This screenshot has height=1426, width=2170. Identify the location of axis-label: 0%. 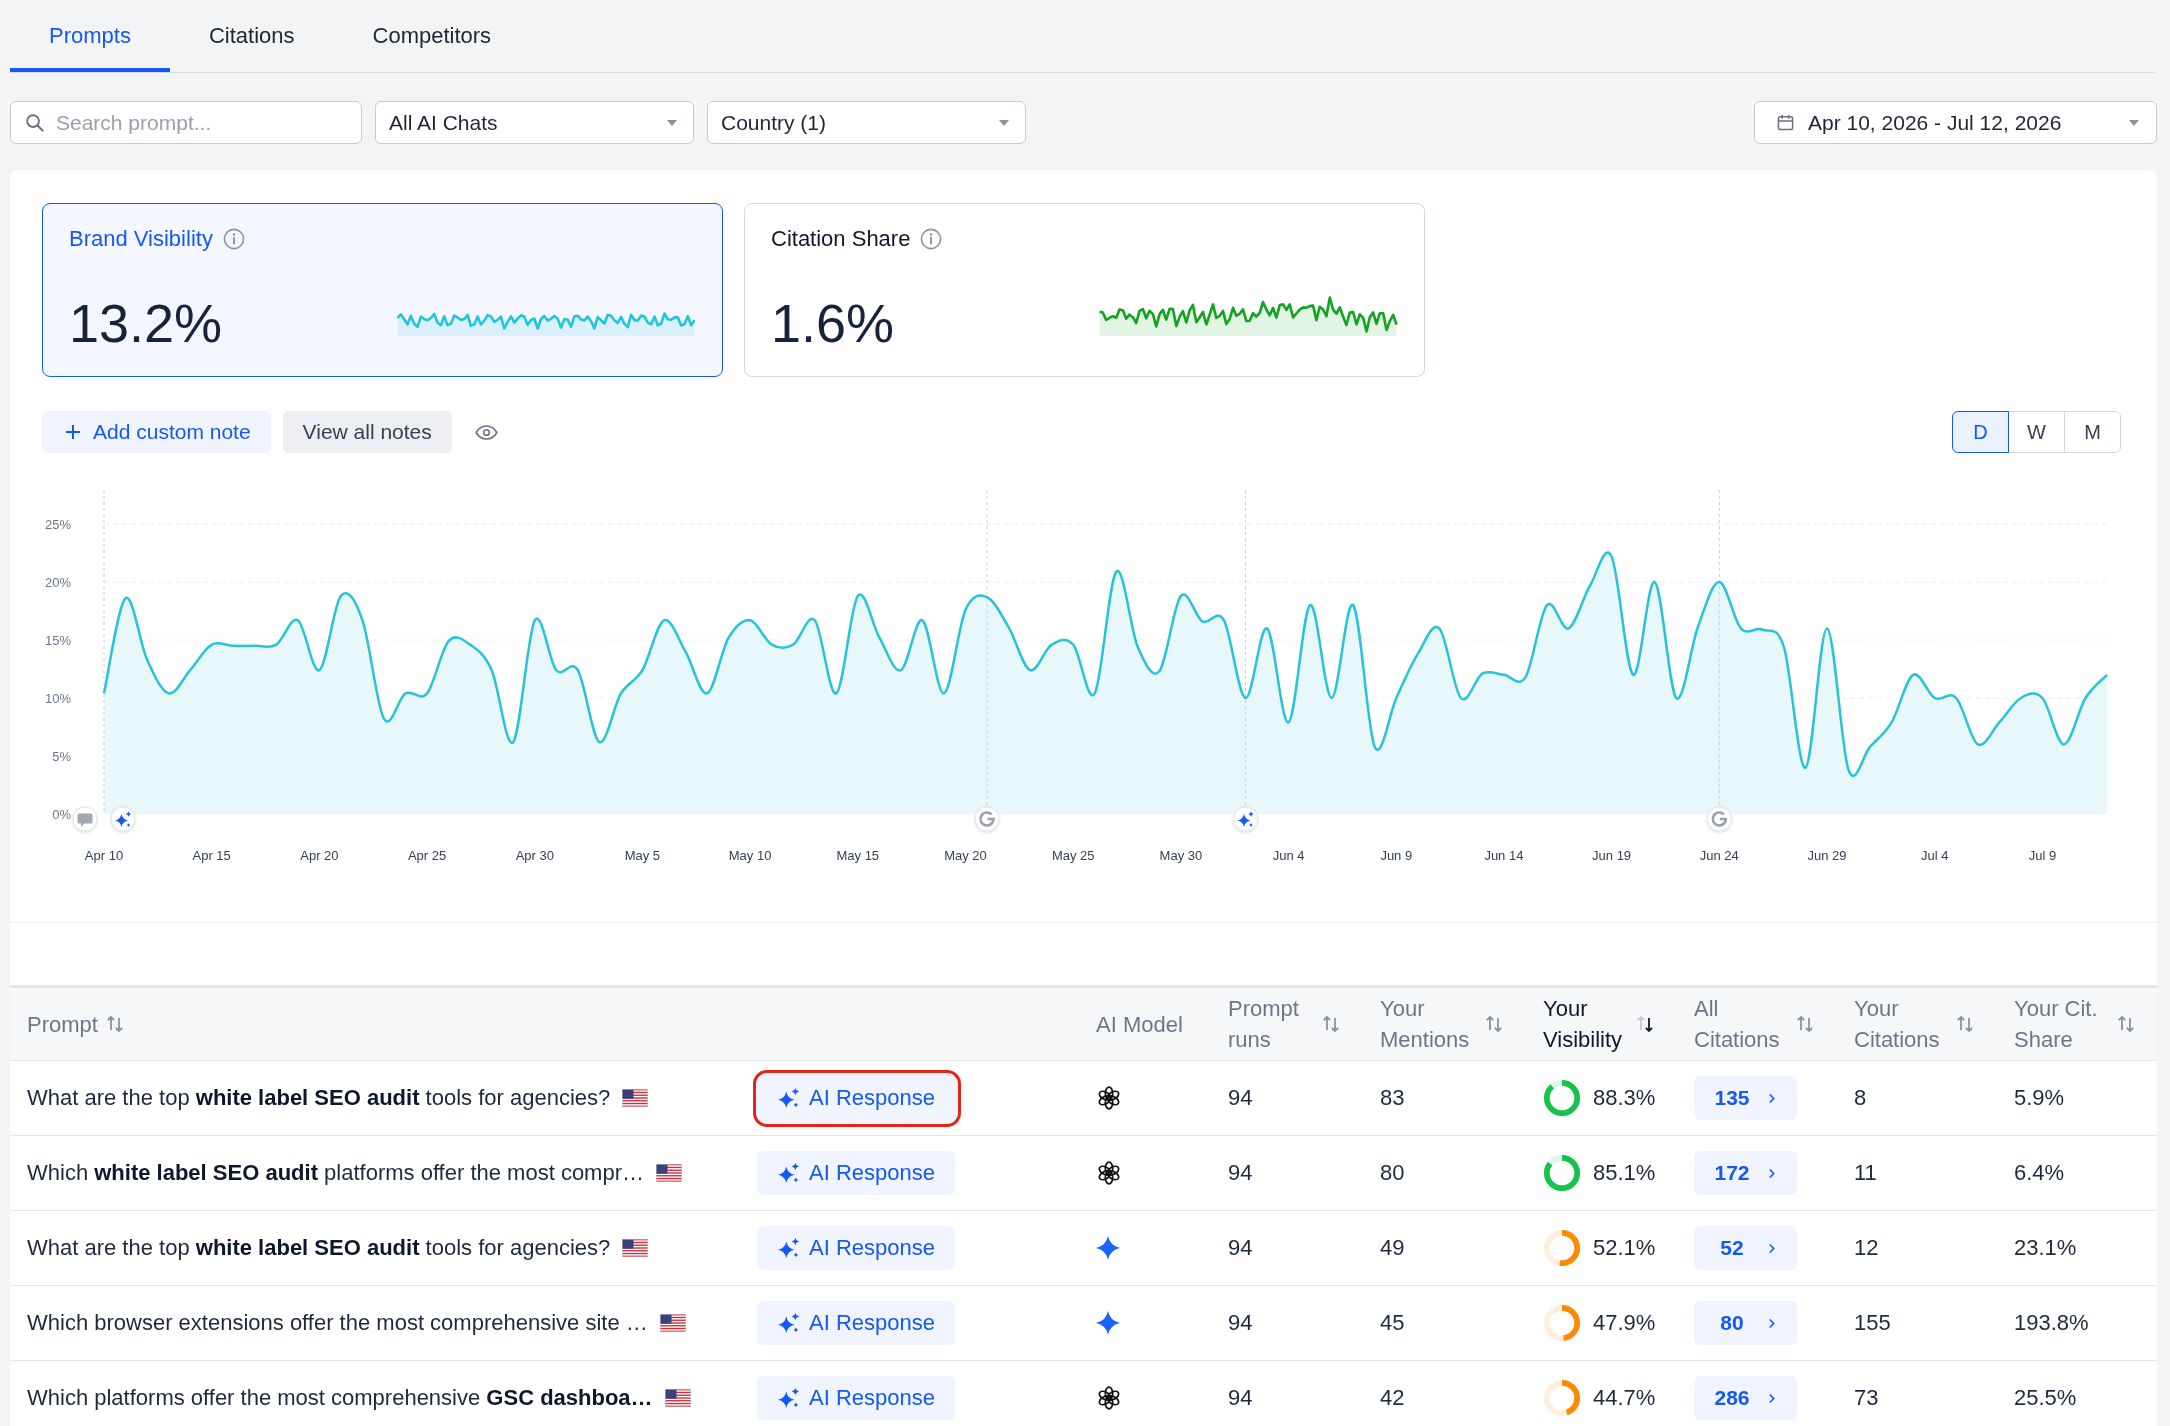
(61, 814).